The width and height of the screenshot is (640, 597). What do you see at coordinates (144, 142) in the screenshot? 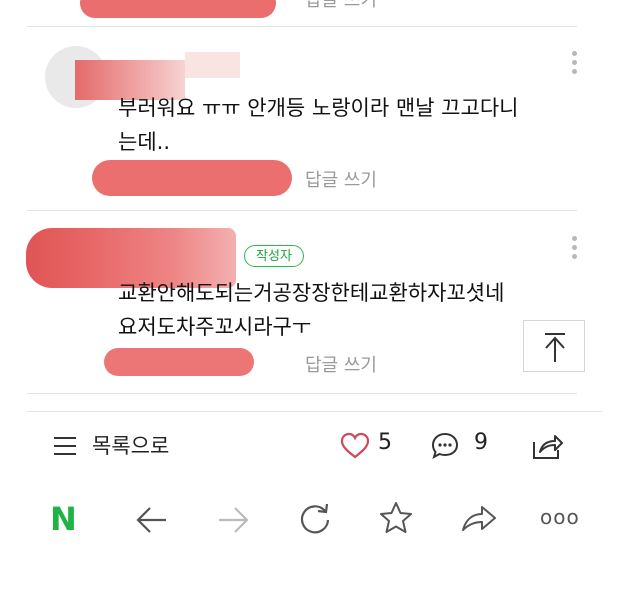
I see `comment-text-line2: 는데..` at bounding box center [144, 142].